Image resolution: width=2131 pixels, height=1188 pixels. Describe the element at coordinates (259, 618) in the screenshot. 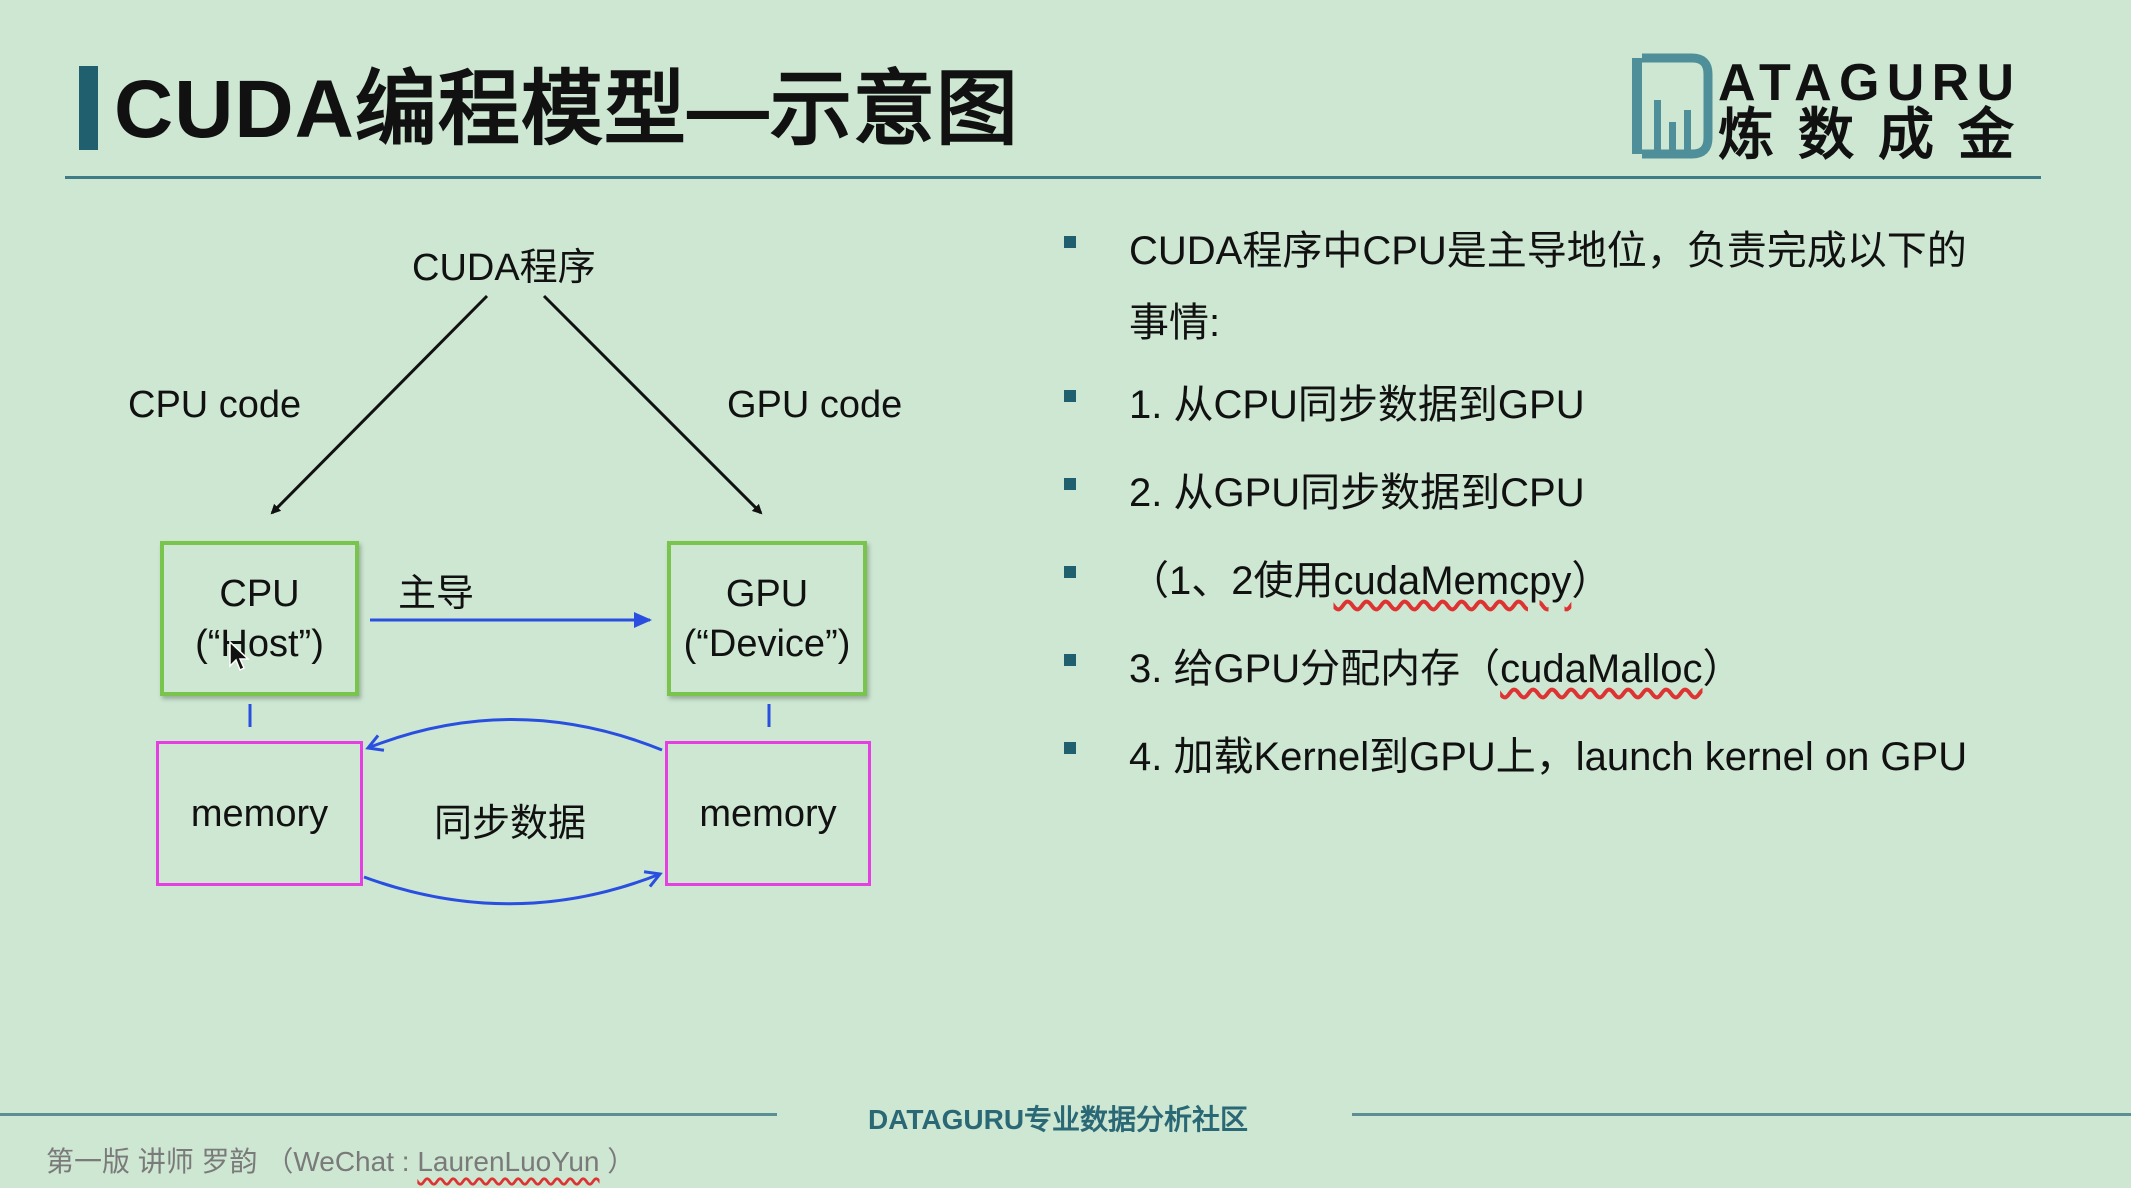

I see `cpu-host-box: CPU (“Host”)` at that location.